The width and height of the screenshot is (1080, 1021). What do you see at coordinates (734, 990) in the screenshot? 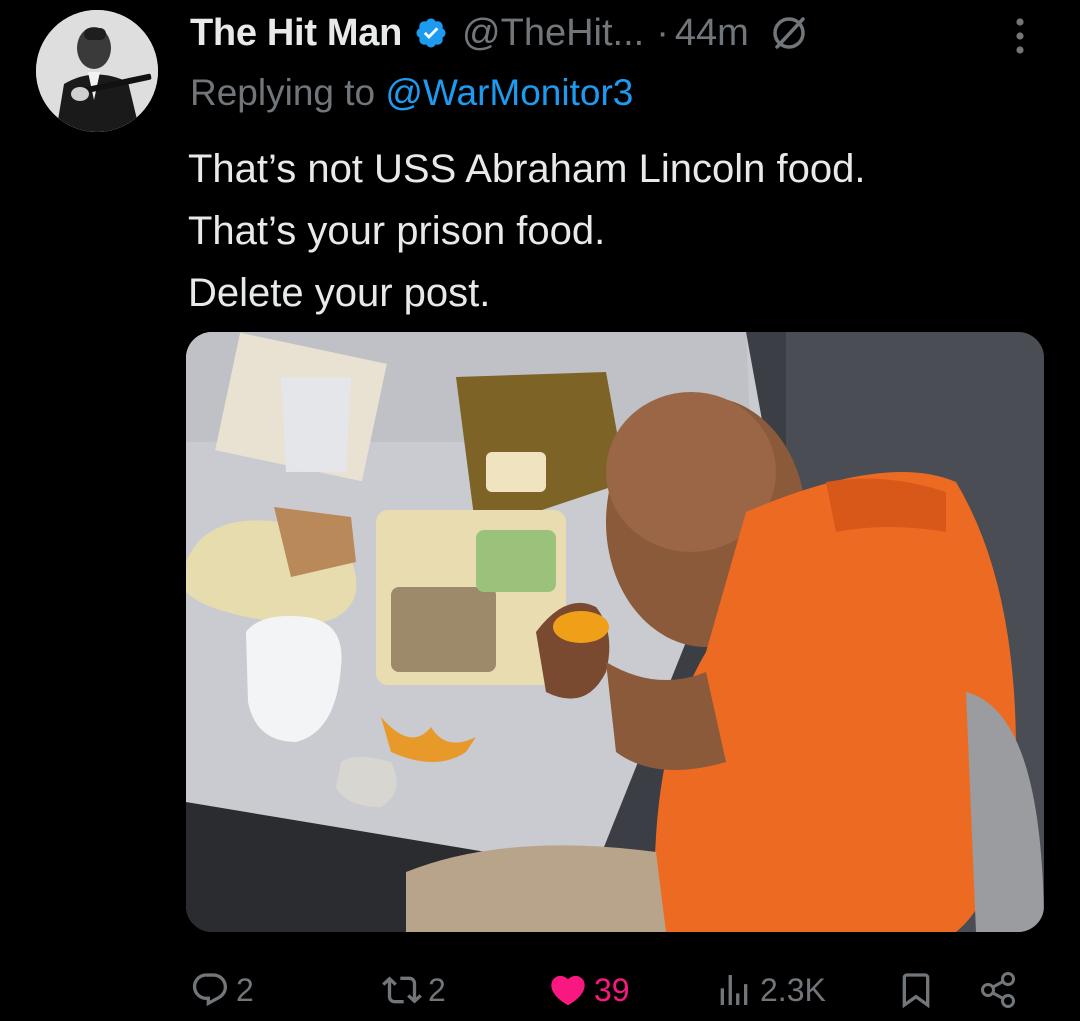
I see `views-icon` at bounding box center [734, 990].